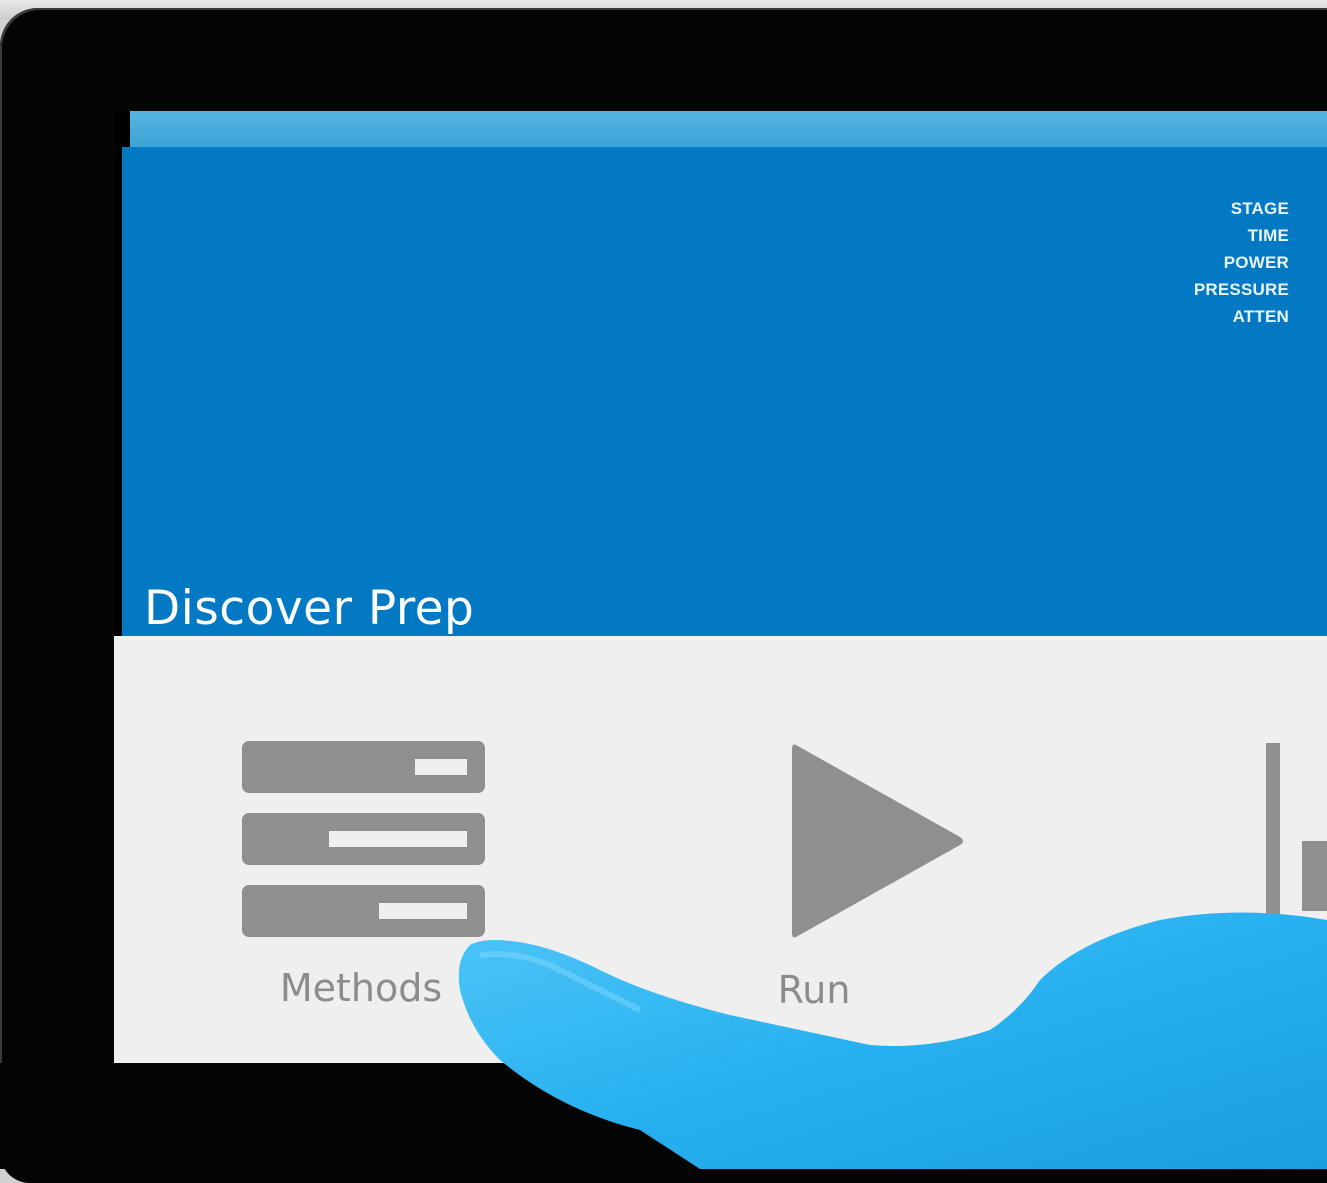 This screenshot has width=1327, height=1183. Describe the element at coordinates (877, 841) in the screenshot. I see `play-icon` at that location.